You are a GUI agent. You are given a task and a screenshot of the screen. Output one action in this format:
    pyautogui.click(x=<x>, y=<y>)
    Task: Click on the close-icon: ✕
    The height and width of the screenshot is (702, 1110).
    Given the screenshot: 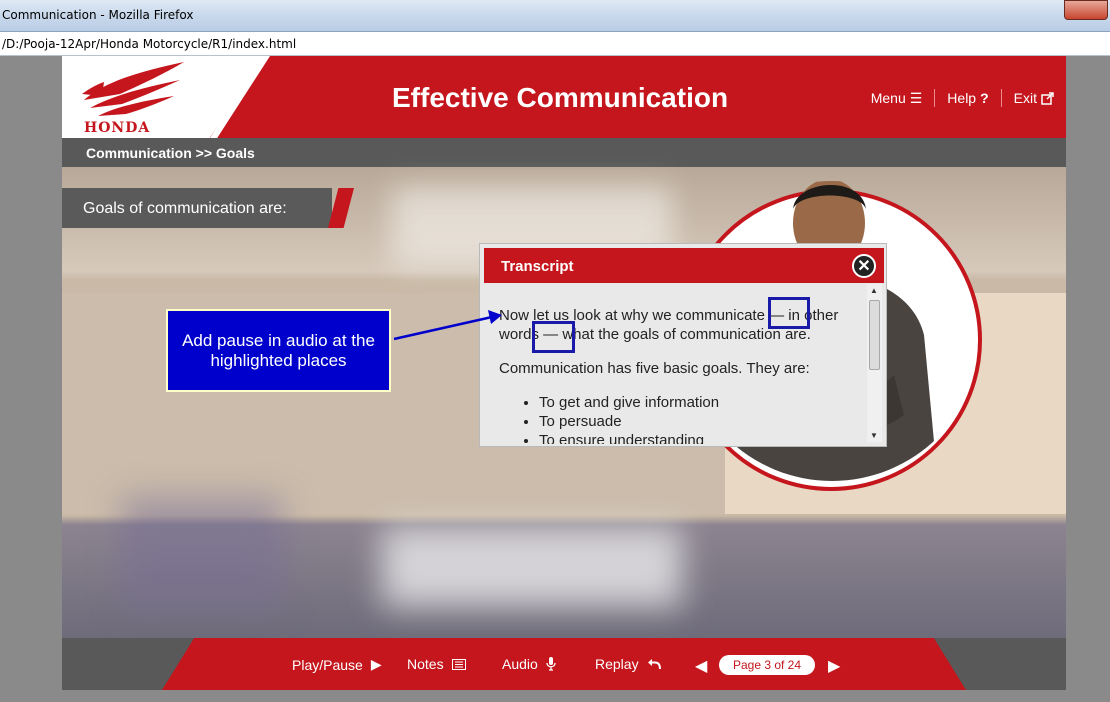 What is the action you would take?
    pyautogui.click(x=864, y=266)
    